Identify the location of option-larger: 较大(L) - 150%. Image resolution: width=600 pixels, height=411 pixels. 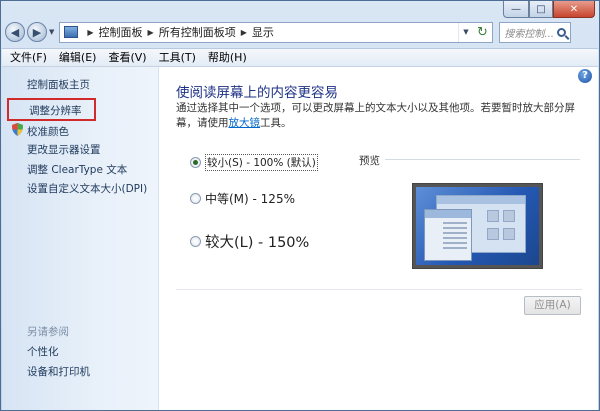
(249, 241).